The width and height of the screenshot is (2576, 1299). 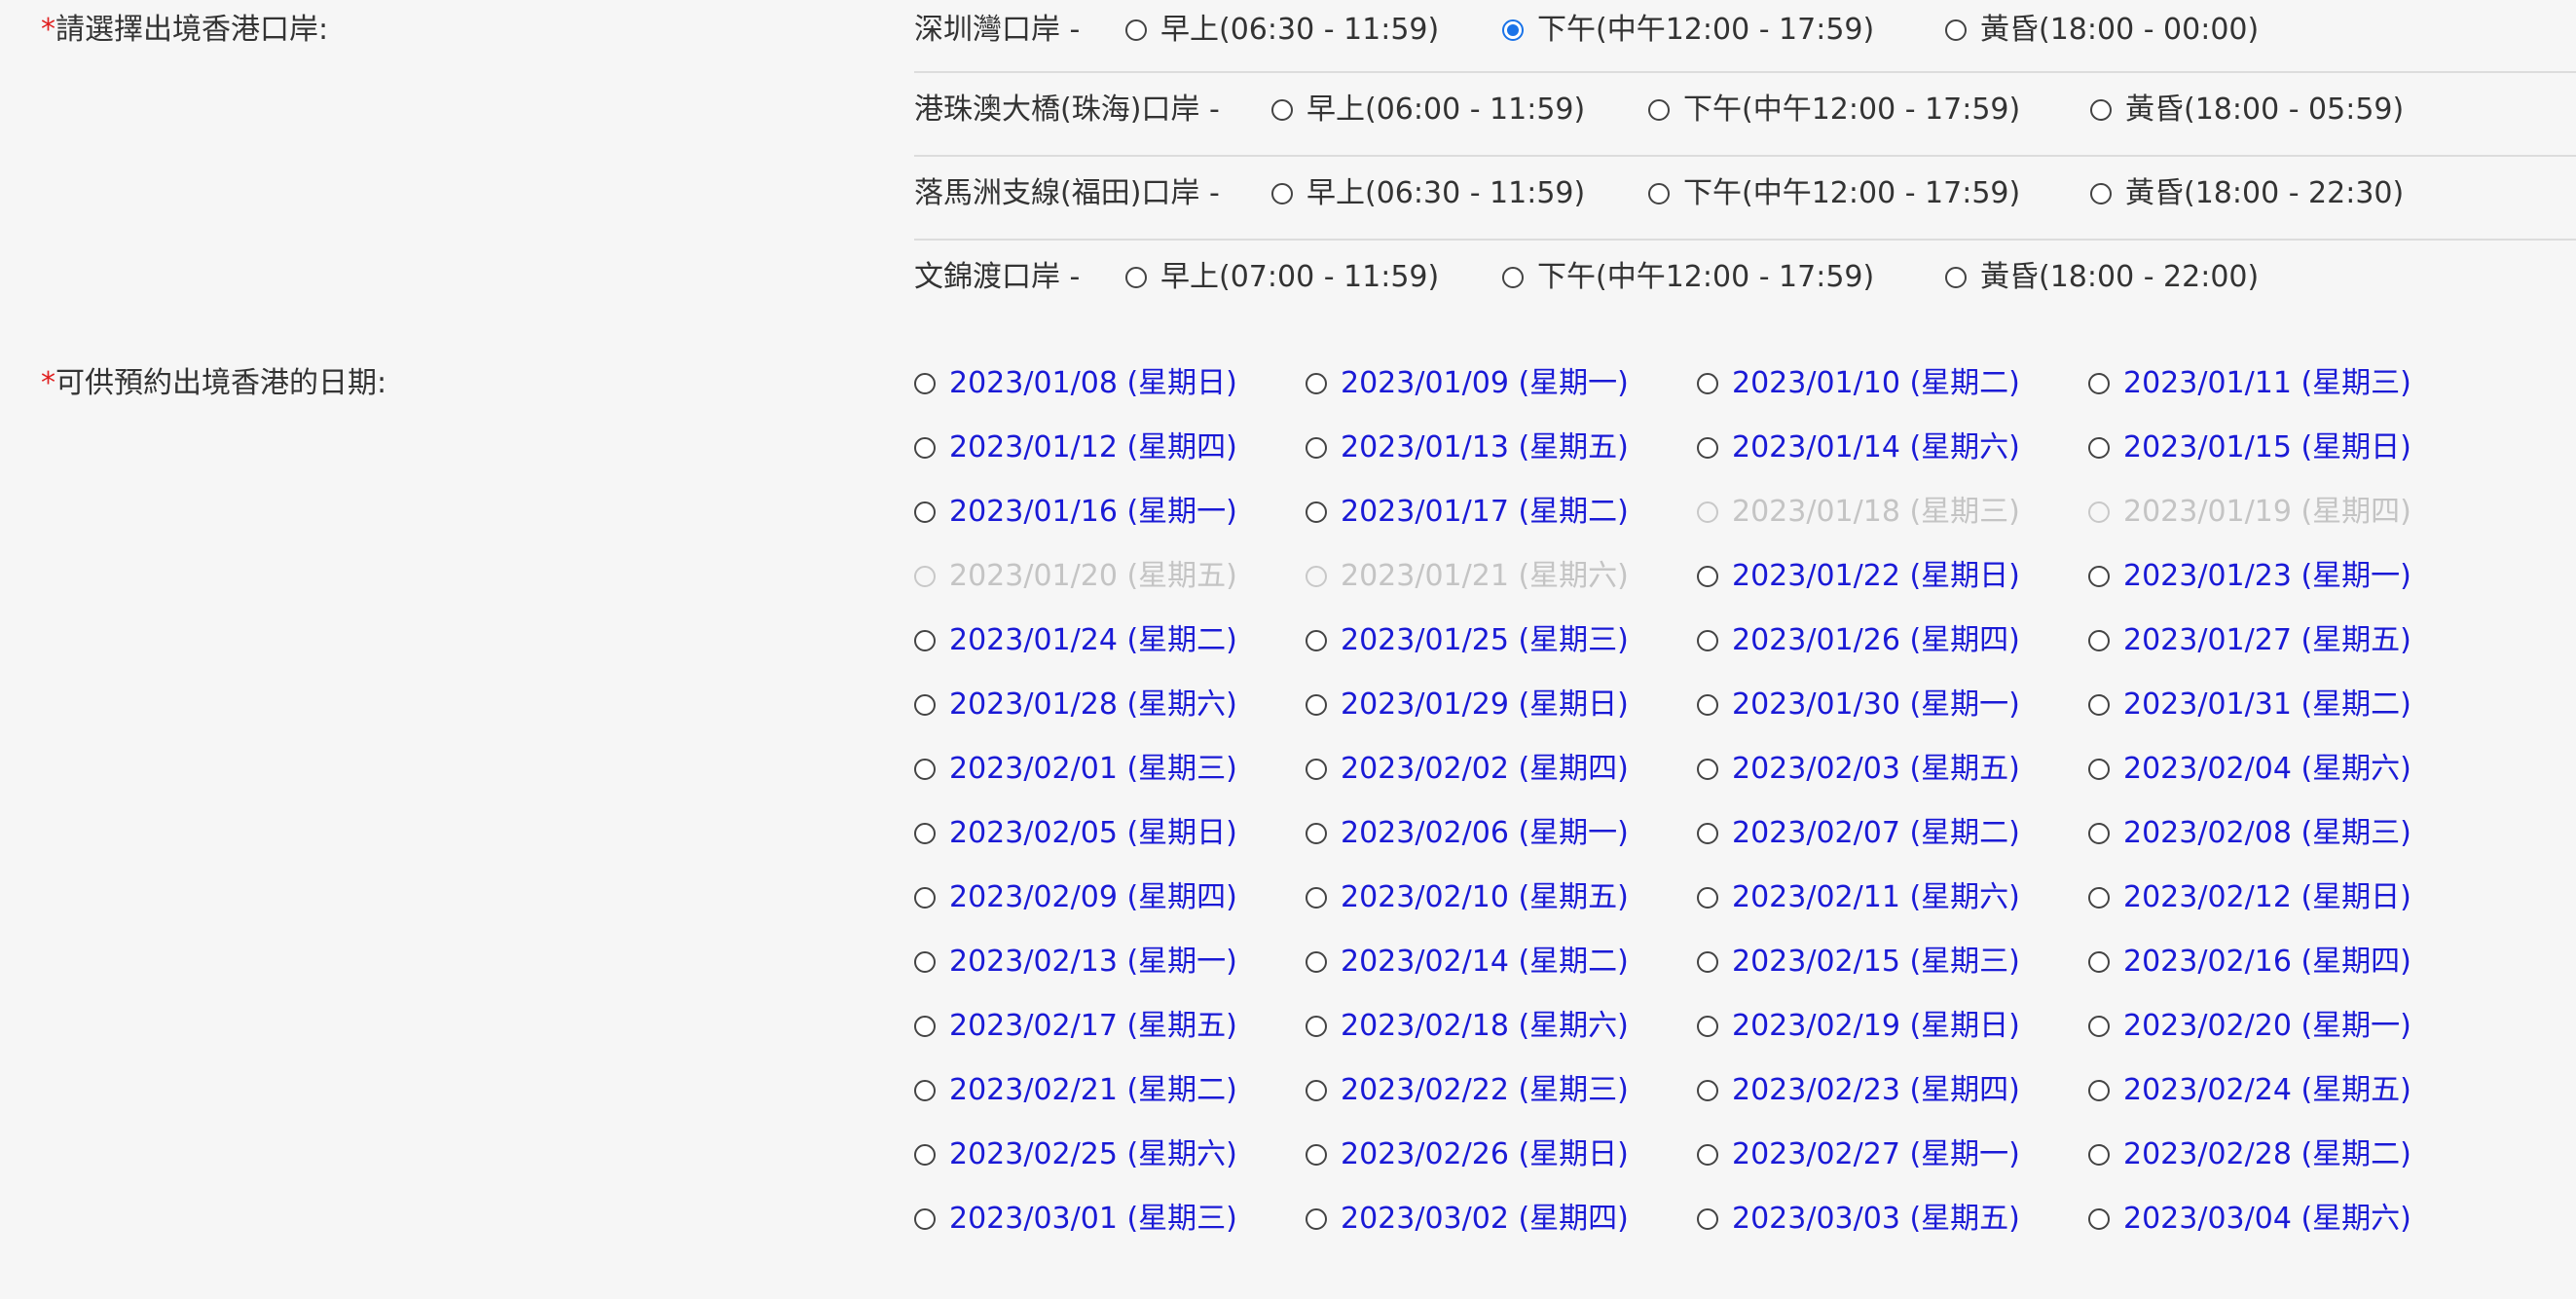 What do you see at coordinates (2102, 277) in the screenshot?
I see `port-option-evening: 黃昏(18:00 - 22:00)` at bounding box center [2102, 277].